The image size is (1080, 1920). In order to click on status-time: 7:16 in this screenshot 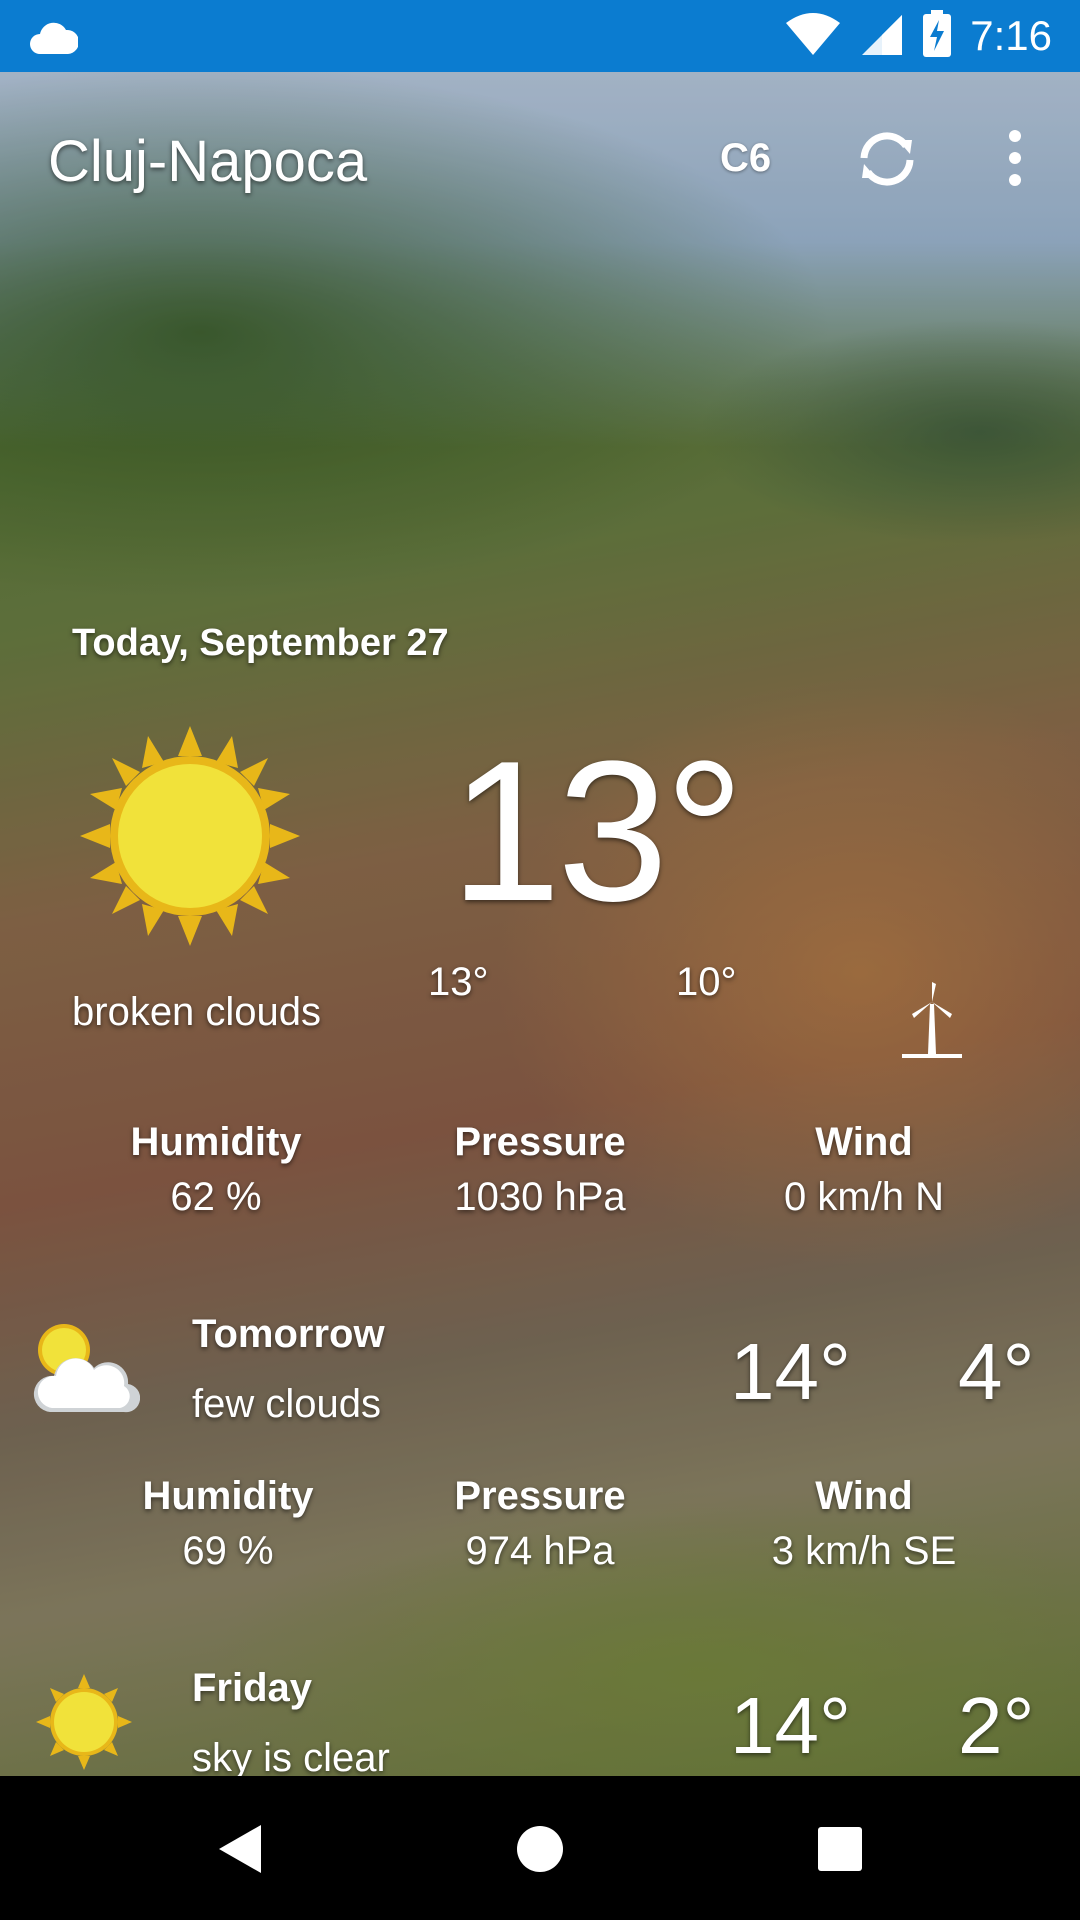, I will do `click(1011, 35)`.